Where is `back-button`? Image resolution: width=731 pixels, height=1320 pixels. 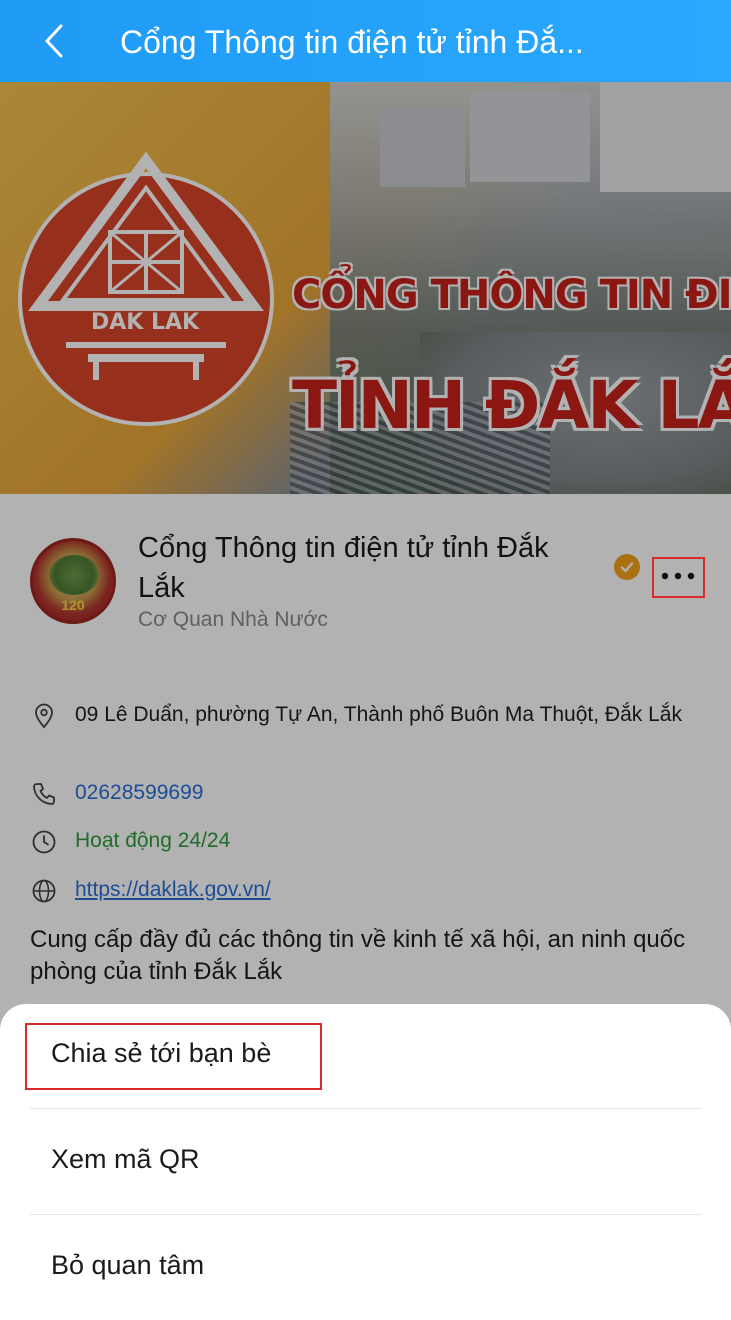
back-button is located at coordinates (54, 41).